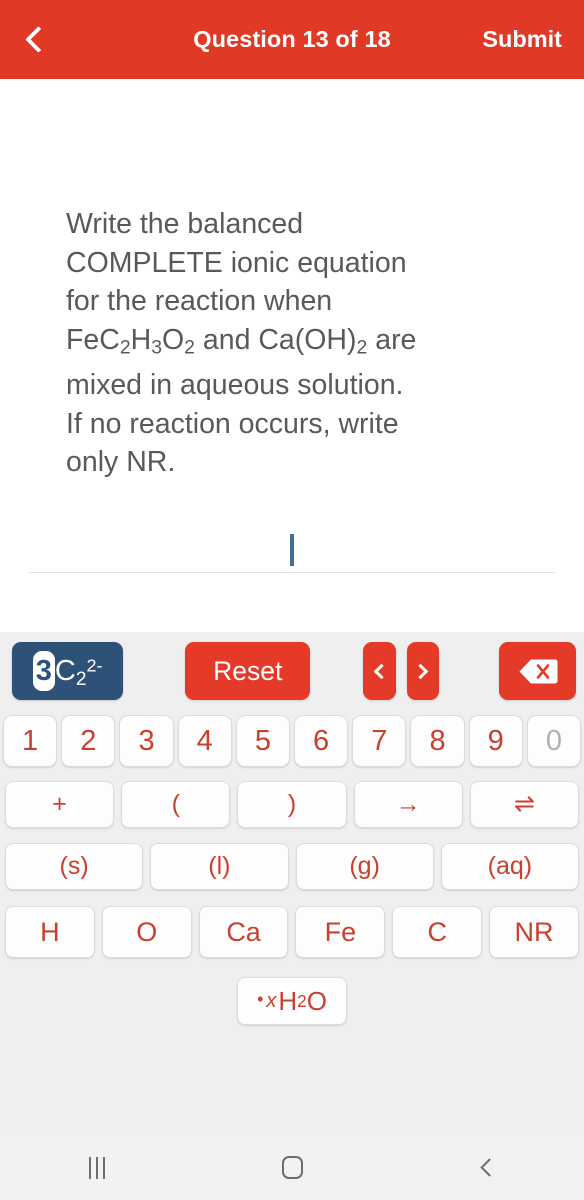 Image resolution: width=584 pixels, height=1200 pixels. I want to click on key-state-aqueous: (aq), so click(509, 866).